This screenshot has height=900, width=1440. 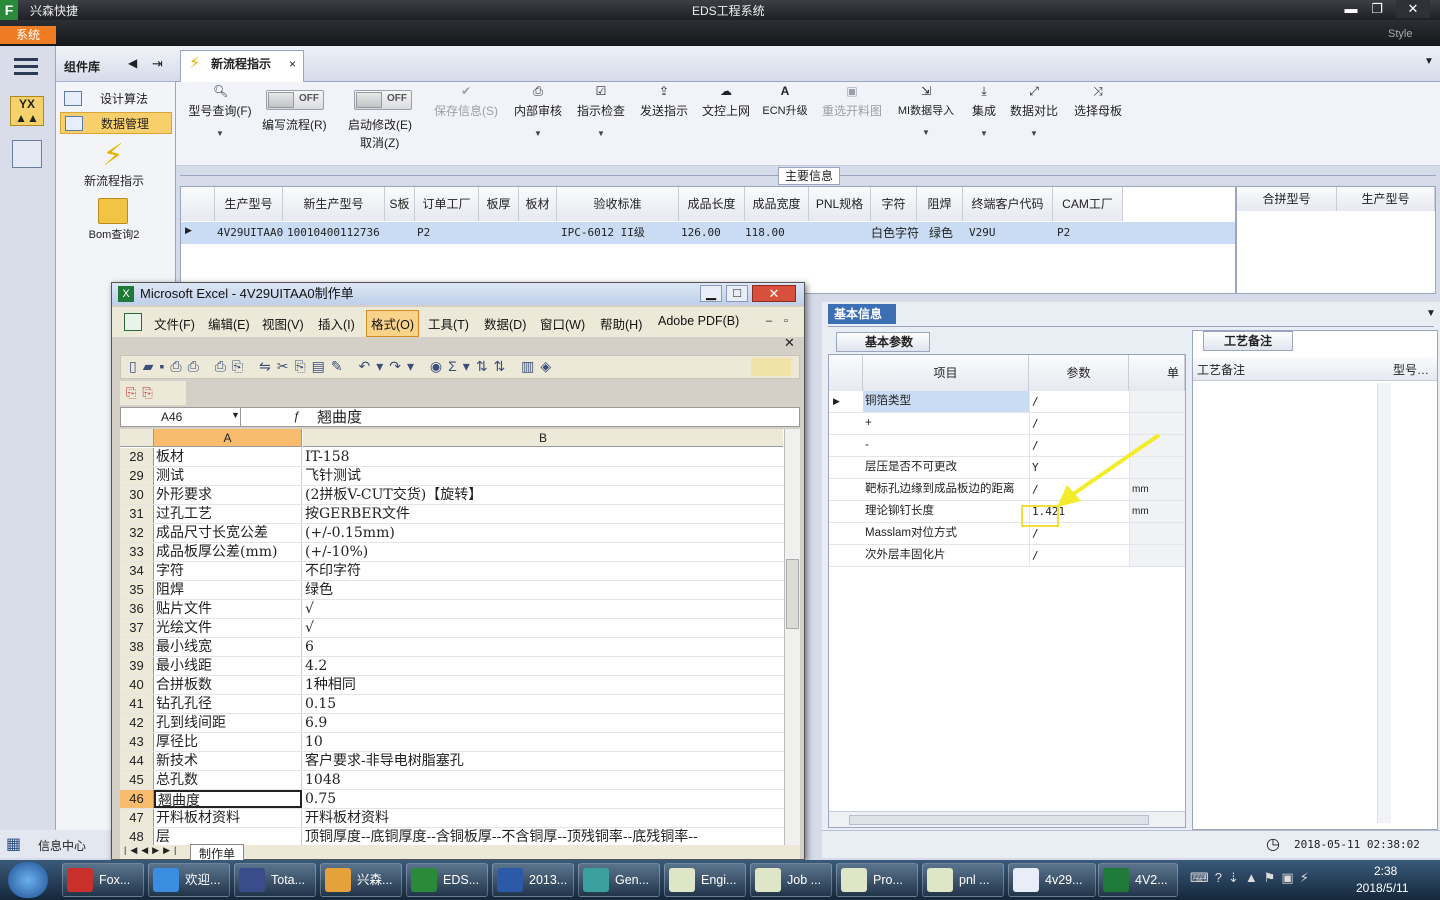 I want to click on select-master-board-button: ⤨ 选择母板, so click(x=1098, y=124).